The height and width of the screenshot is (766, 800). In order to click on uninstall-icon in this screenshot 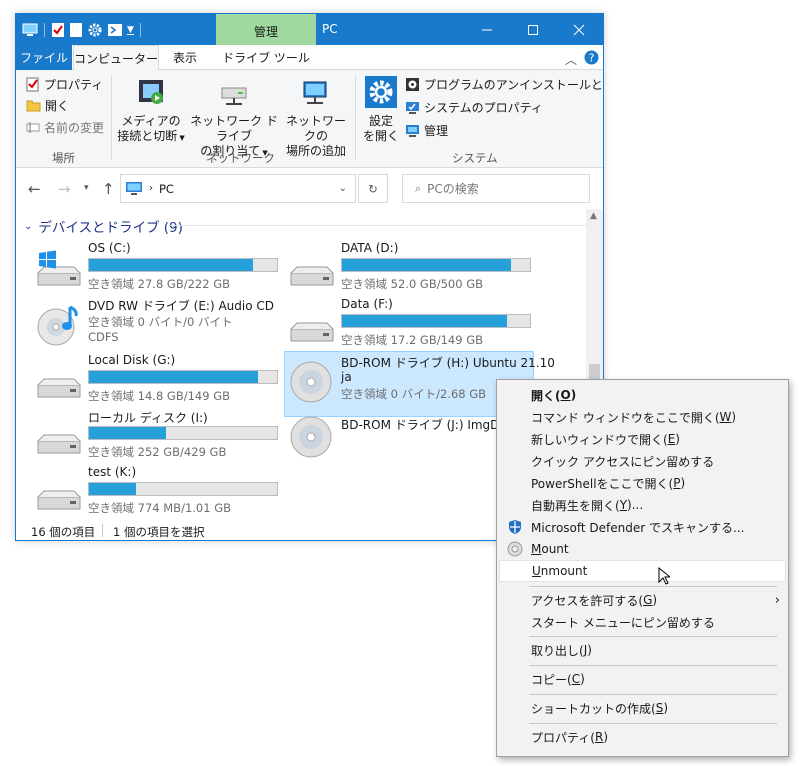, I will do `click(412, 84)`.